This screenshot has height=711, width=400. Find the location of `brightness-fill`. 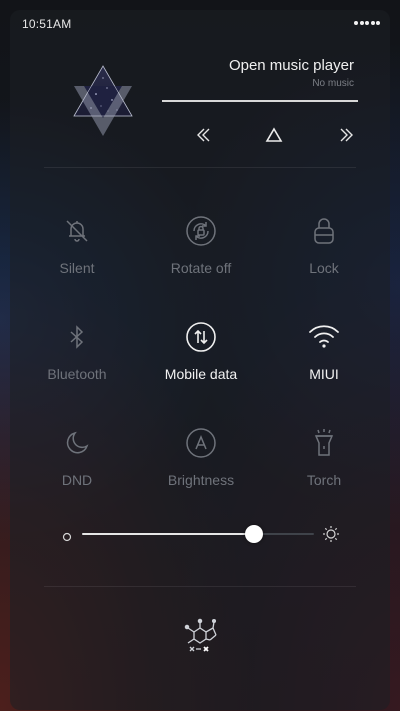

brightness-fill is located at coordinates (168, 534).